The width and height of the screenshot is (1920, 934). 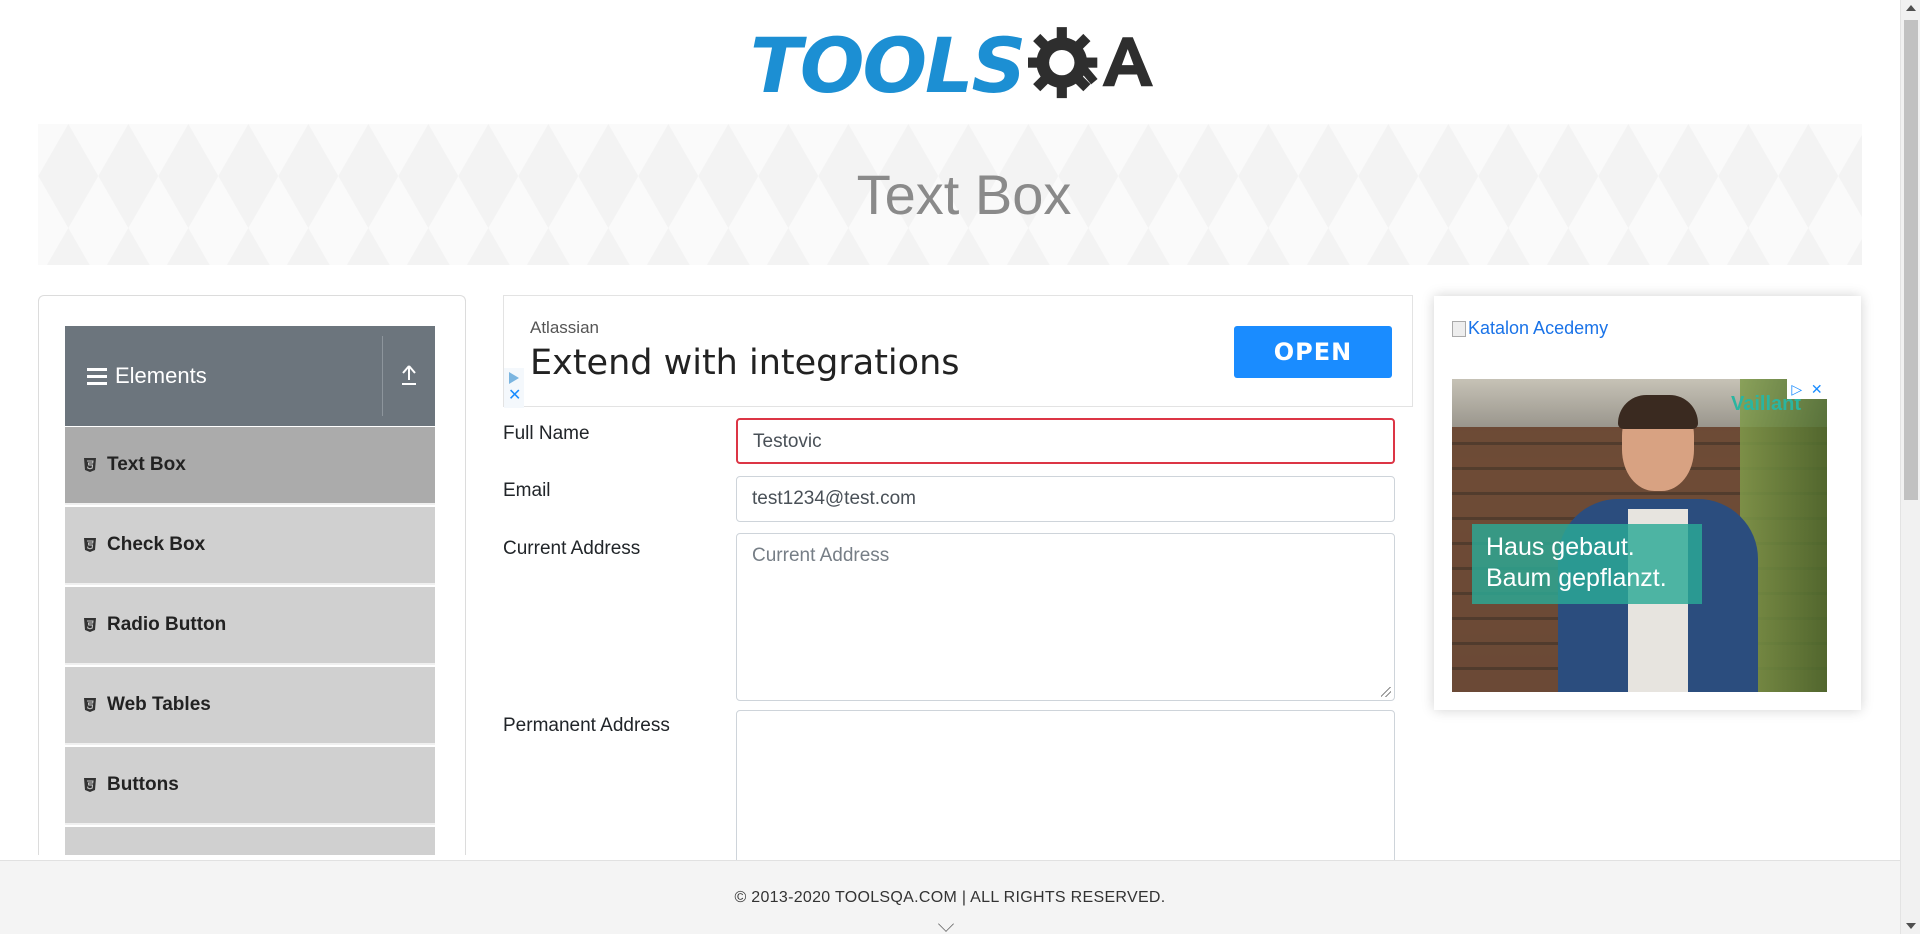 What do you see at coordinates (1911, 260) in the screenshot?
I see `scrollbar-thumb` at bounding box center [1911, 260].